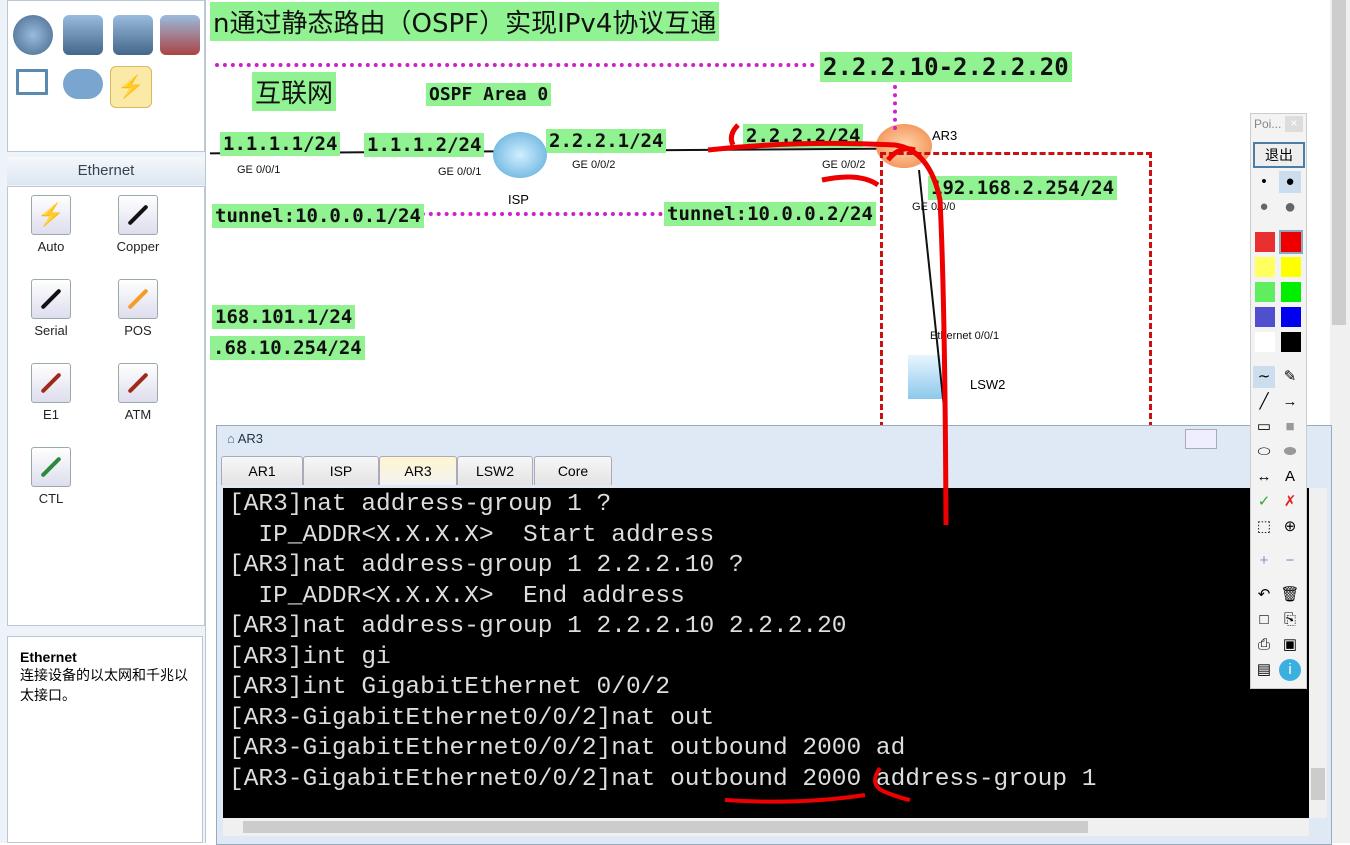 Image resolution: width=1350 pixels, height=845 pixels. Describe the element at coordinates (1264, 427) in the screenshot. I see `rectangle-icon: ▭` at that location.